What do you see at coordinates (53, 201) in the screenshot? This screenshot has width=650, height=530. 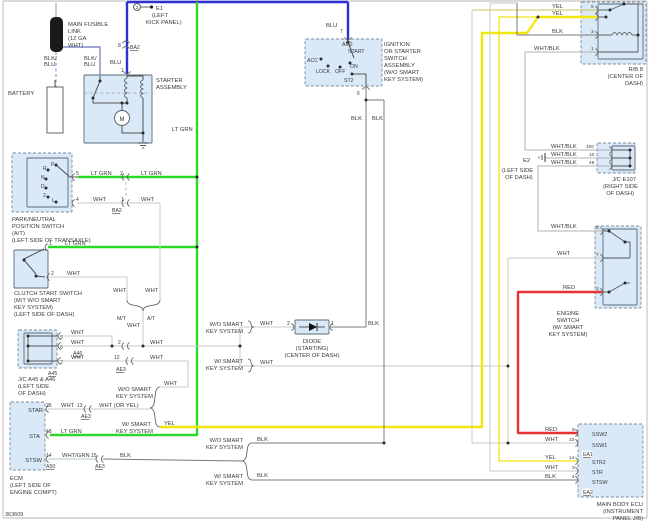 I see `label-l: L` at bounding box center [53, 201].